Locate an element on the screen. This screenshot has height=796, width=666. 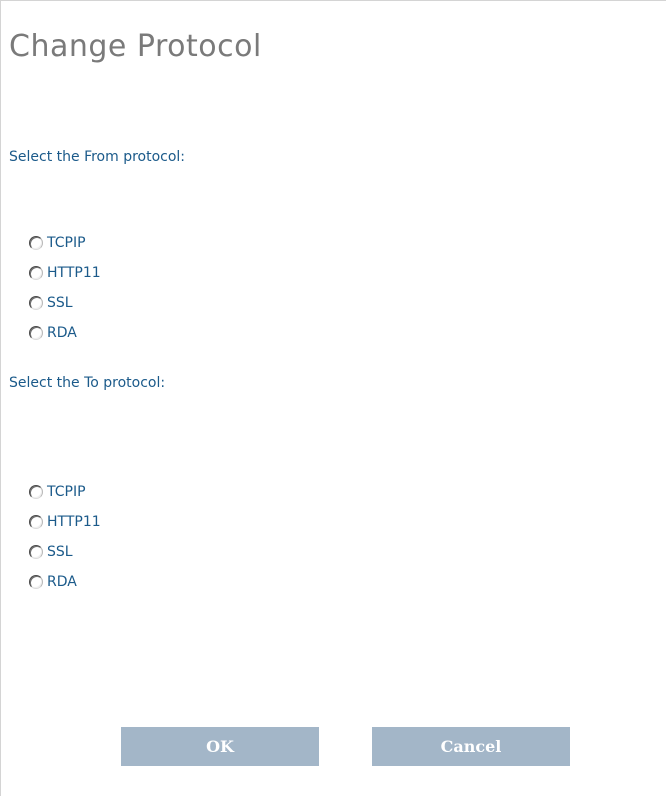
cancel-button: Cancel is located at coordinates (471, 746).